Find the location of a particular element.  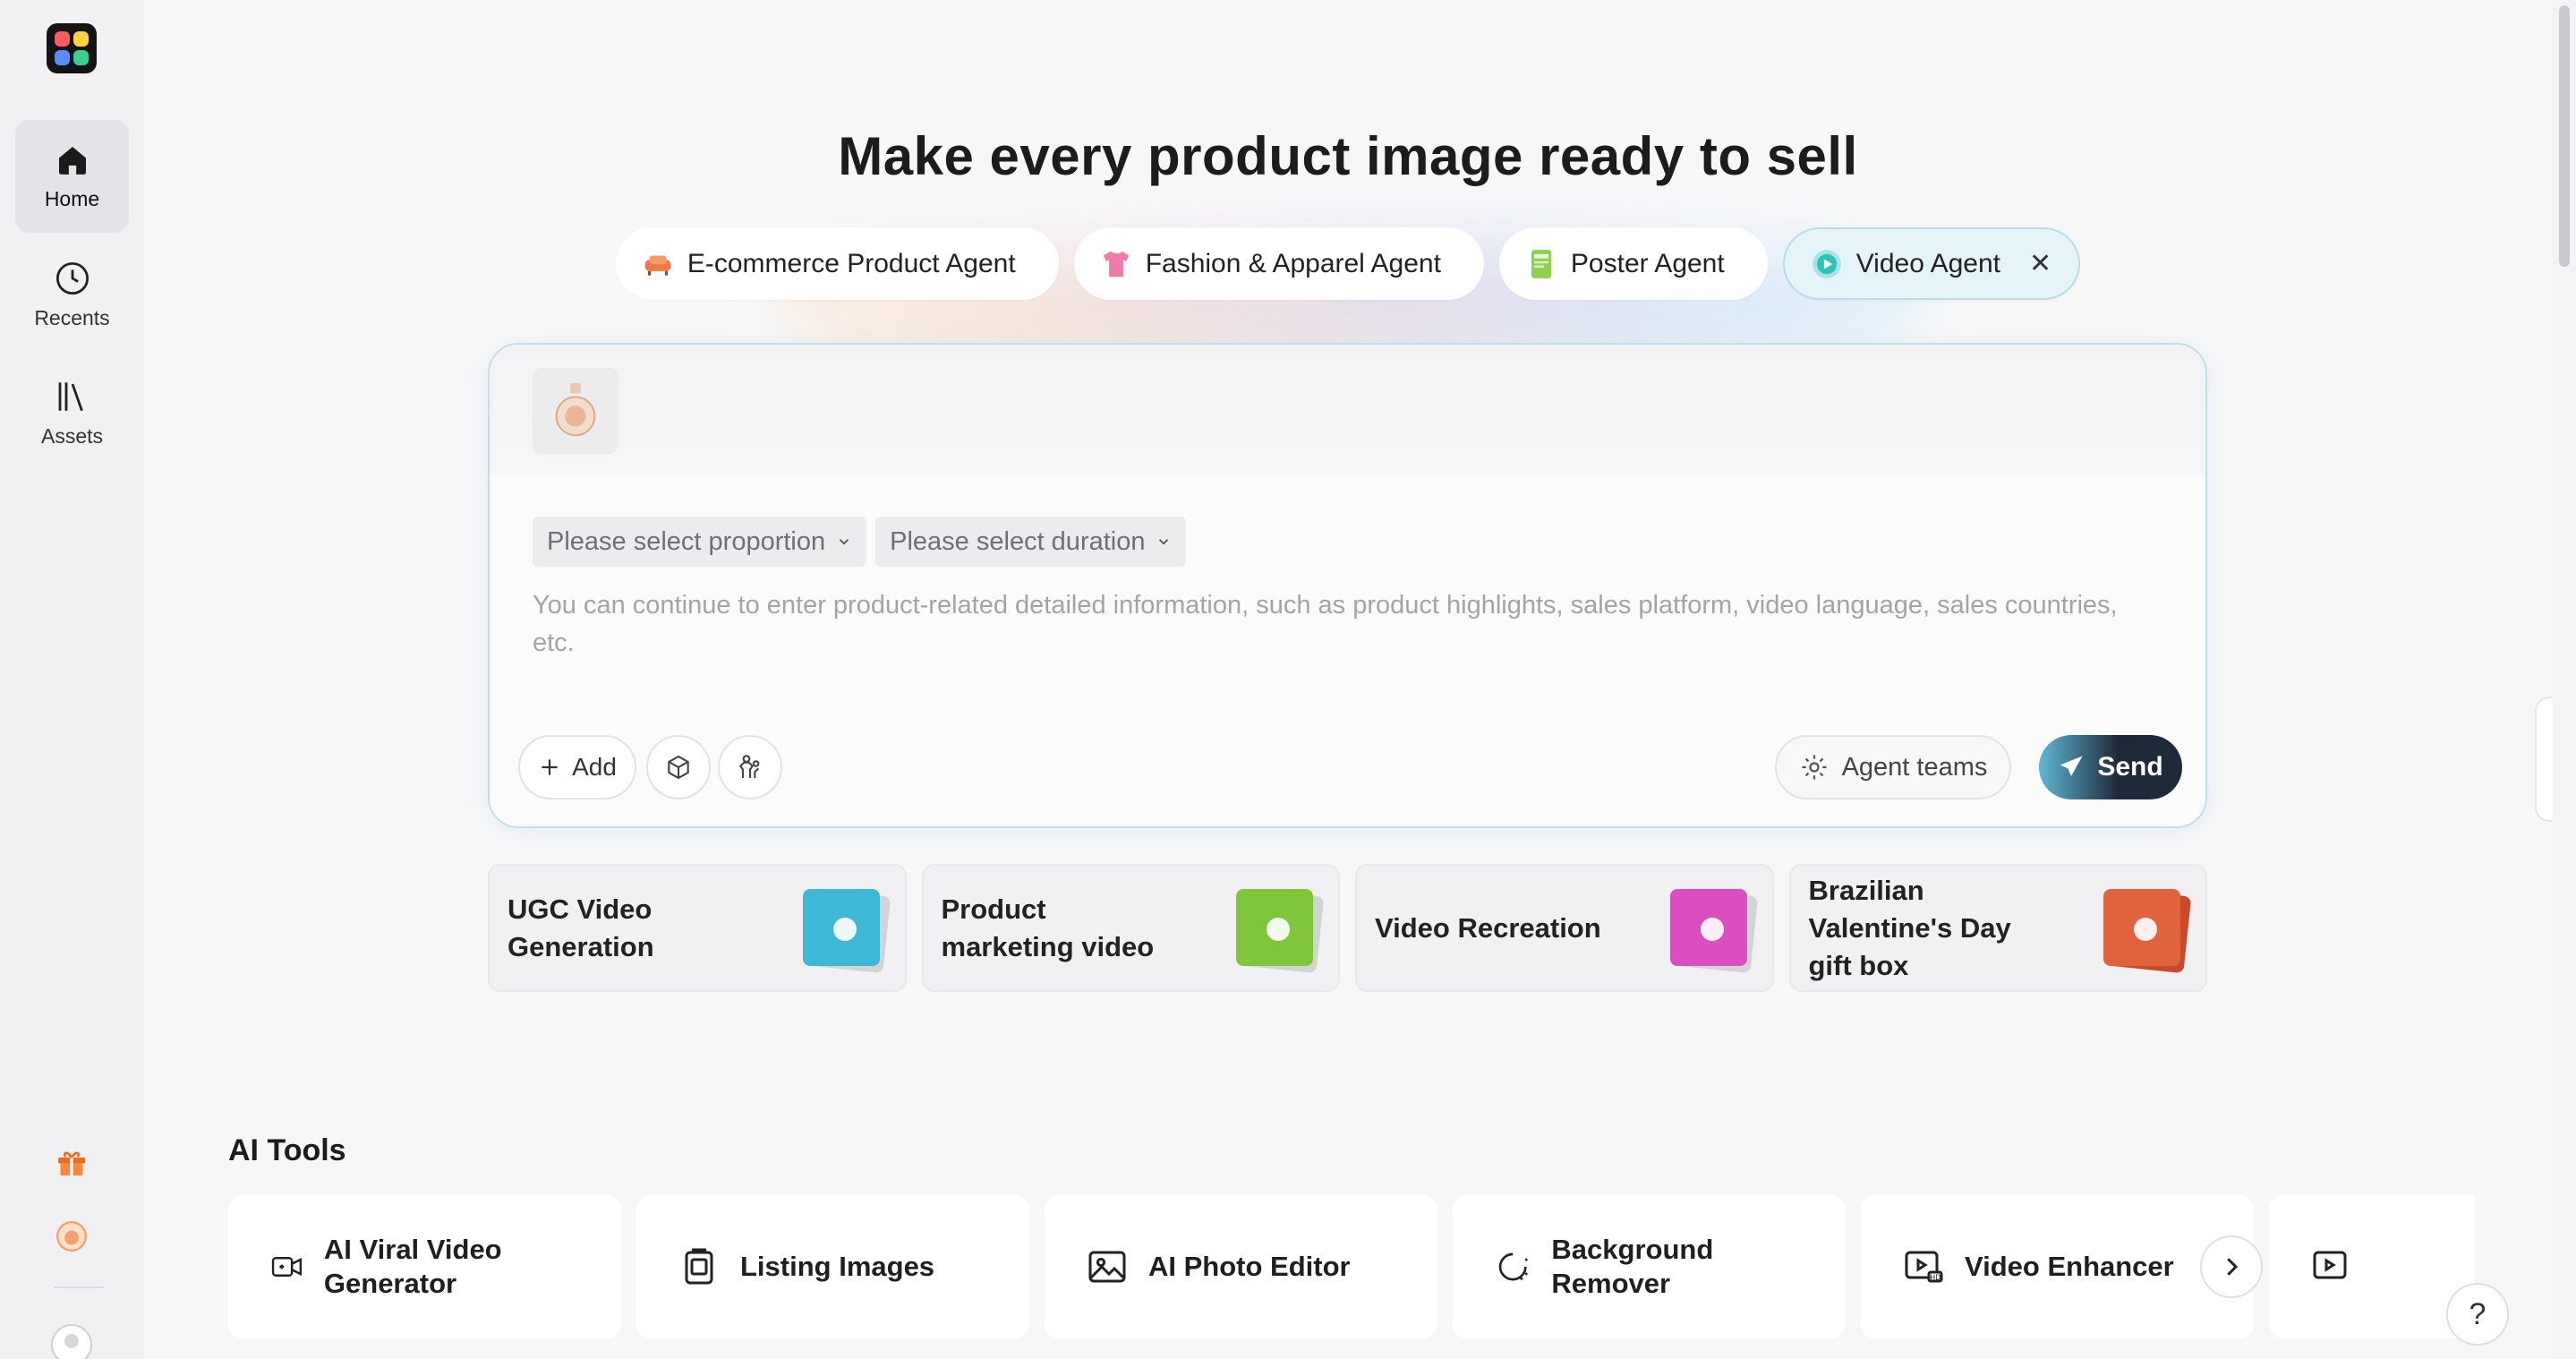

avatar is located at coordinates (71, 1341).